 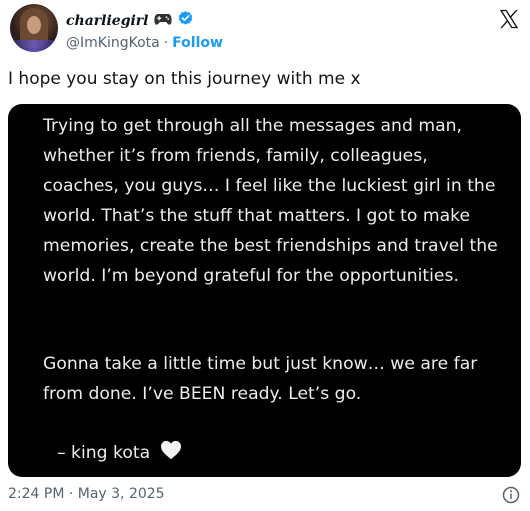 I want to click on display-name: charliegirl, so click(x=107, y=21).